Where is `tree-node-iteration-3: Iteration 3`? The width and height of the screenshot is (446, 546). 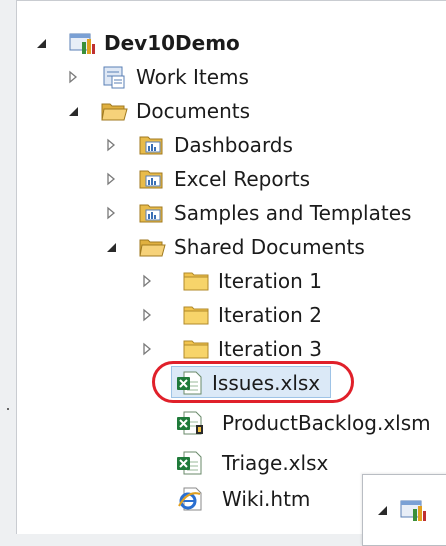
tree-node-iteration-3: Iteration 3 is located at coordinates (230, 349).